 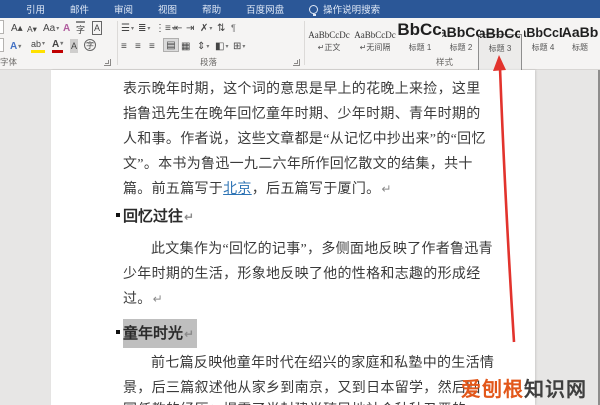 I want to click on asian-layout-button: ✗ ▾, so click(x=206, y=28).